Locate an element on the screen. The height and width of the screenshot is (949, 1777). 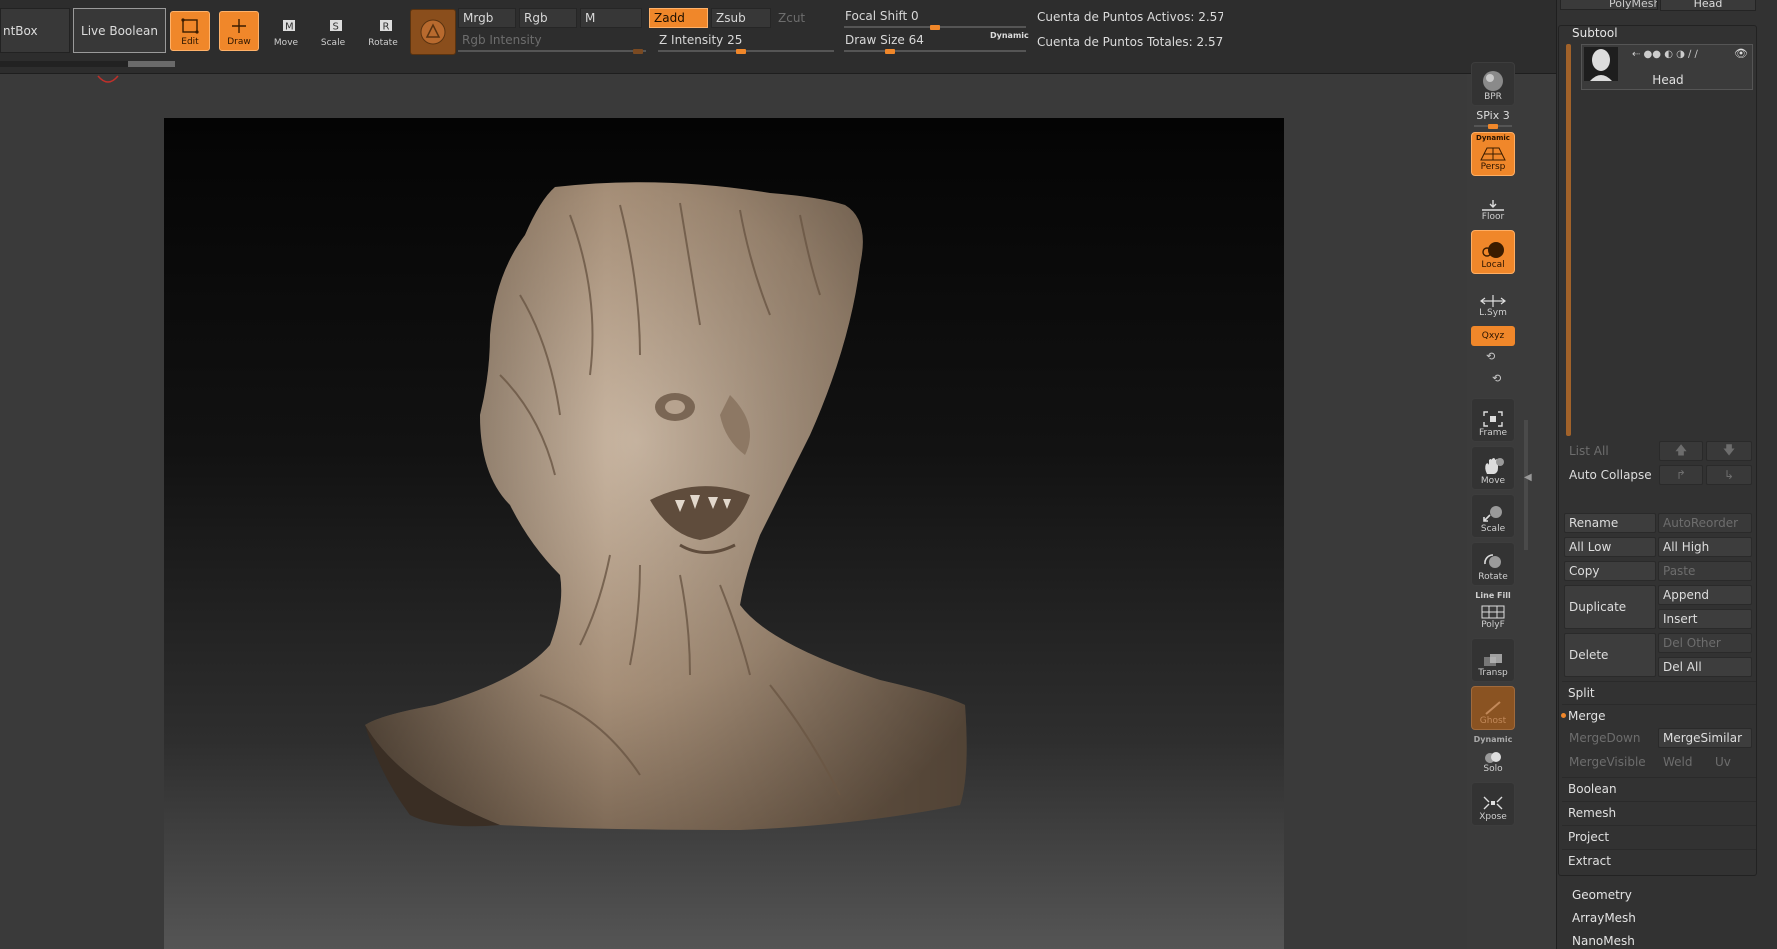
edit-button: Edit is located at coordinates (190, 31).